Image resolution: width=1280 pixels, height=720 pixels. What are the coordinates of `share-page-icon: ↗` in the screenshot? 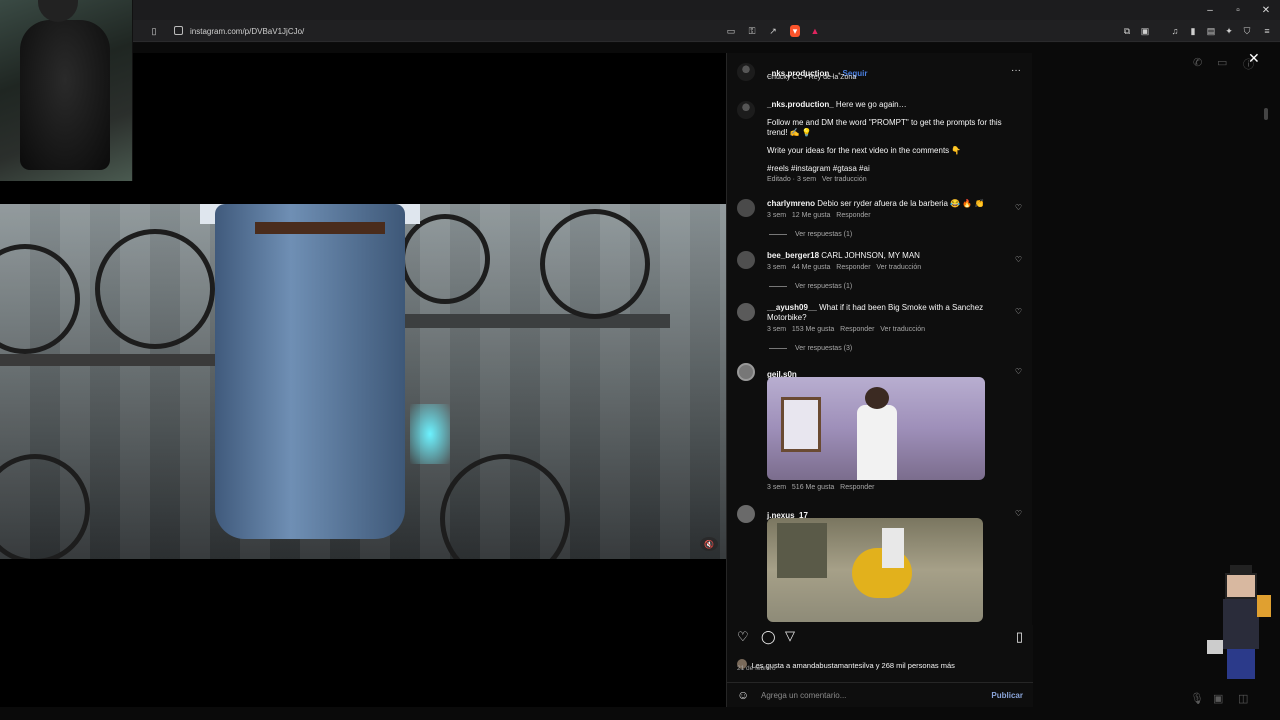 It's located at (773, 31).